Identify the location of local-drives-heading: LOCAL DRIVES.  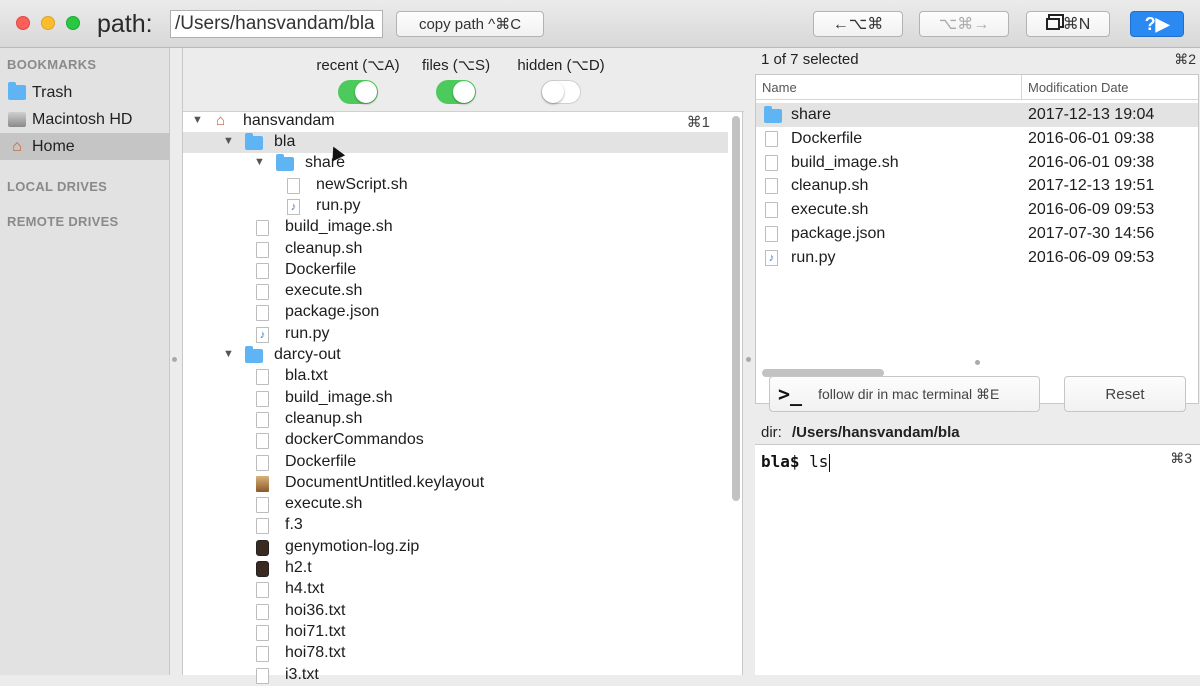
(57, 186).